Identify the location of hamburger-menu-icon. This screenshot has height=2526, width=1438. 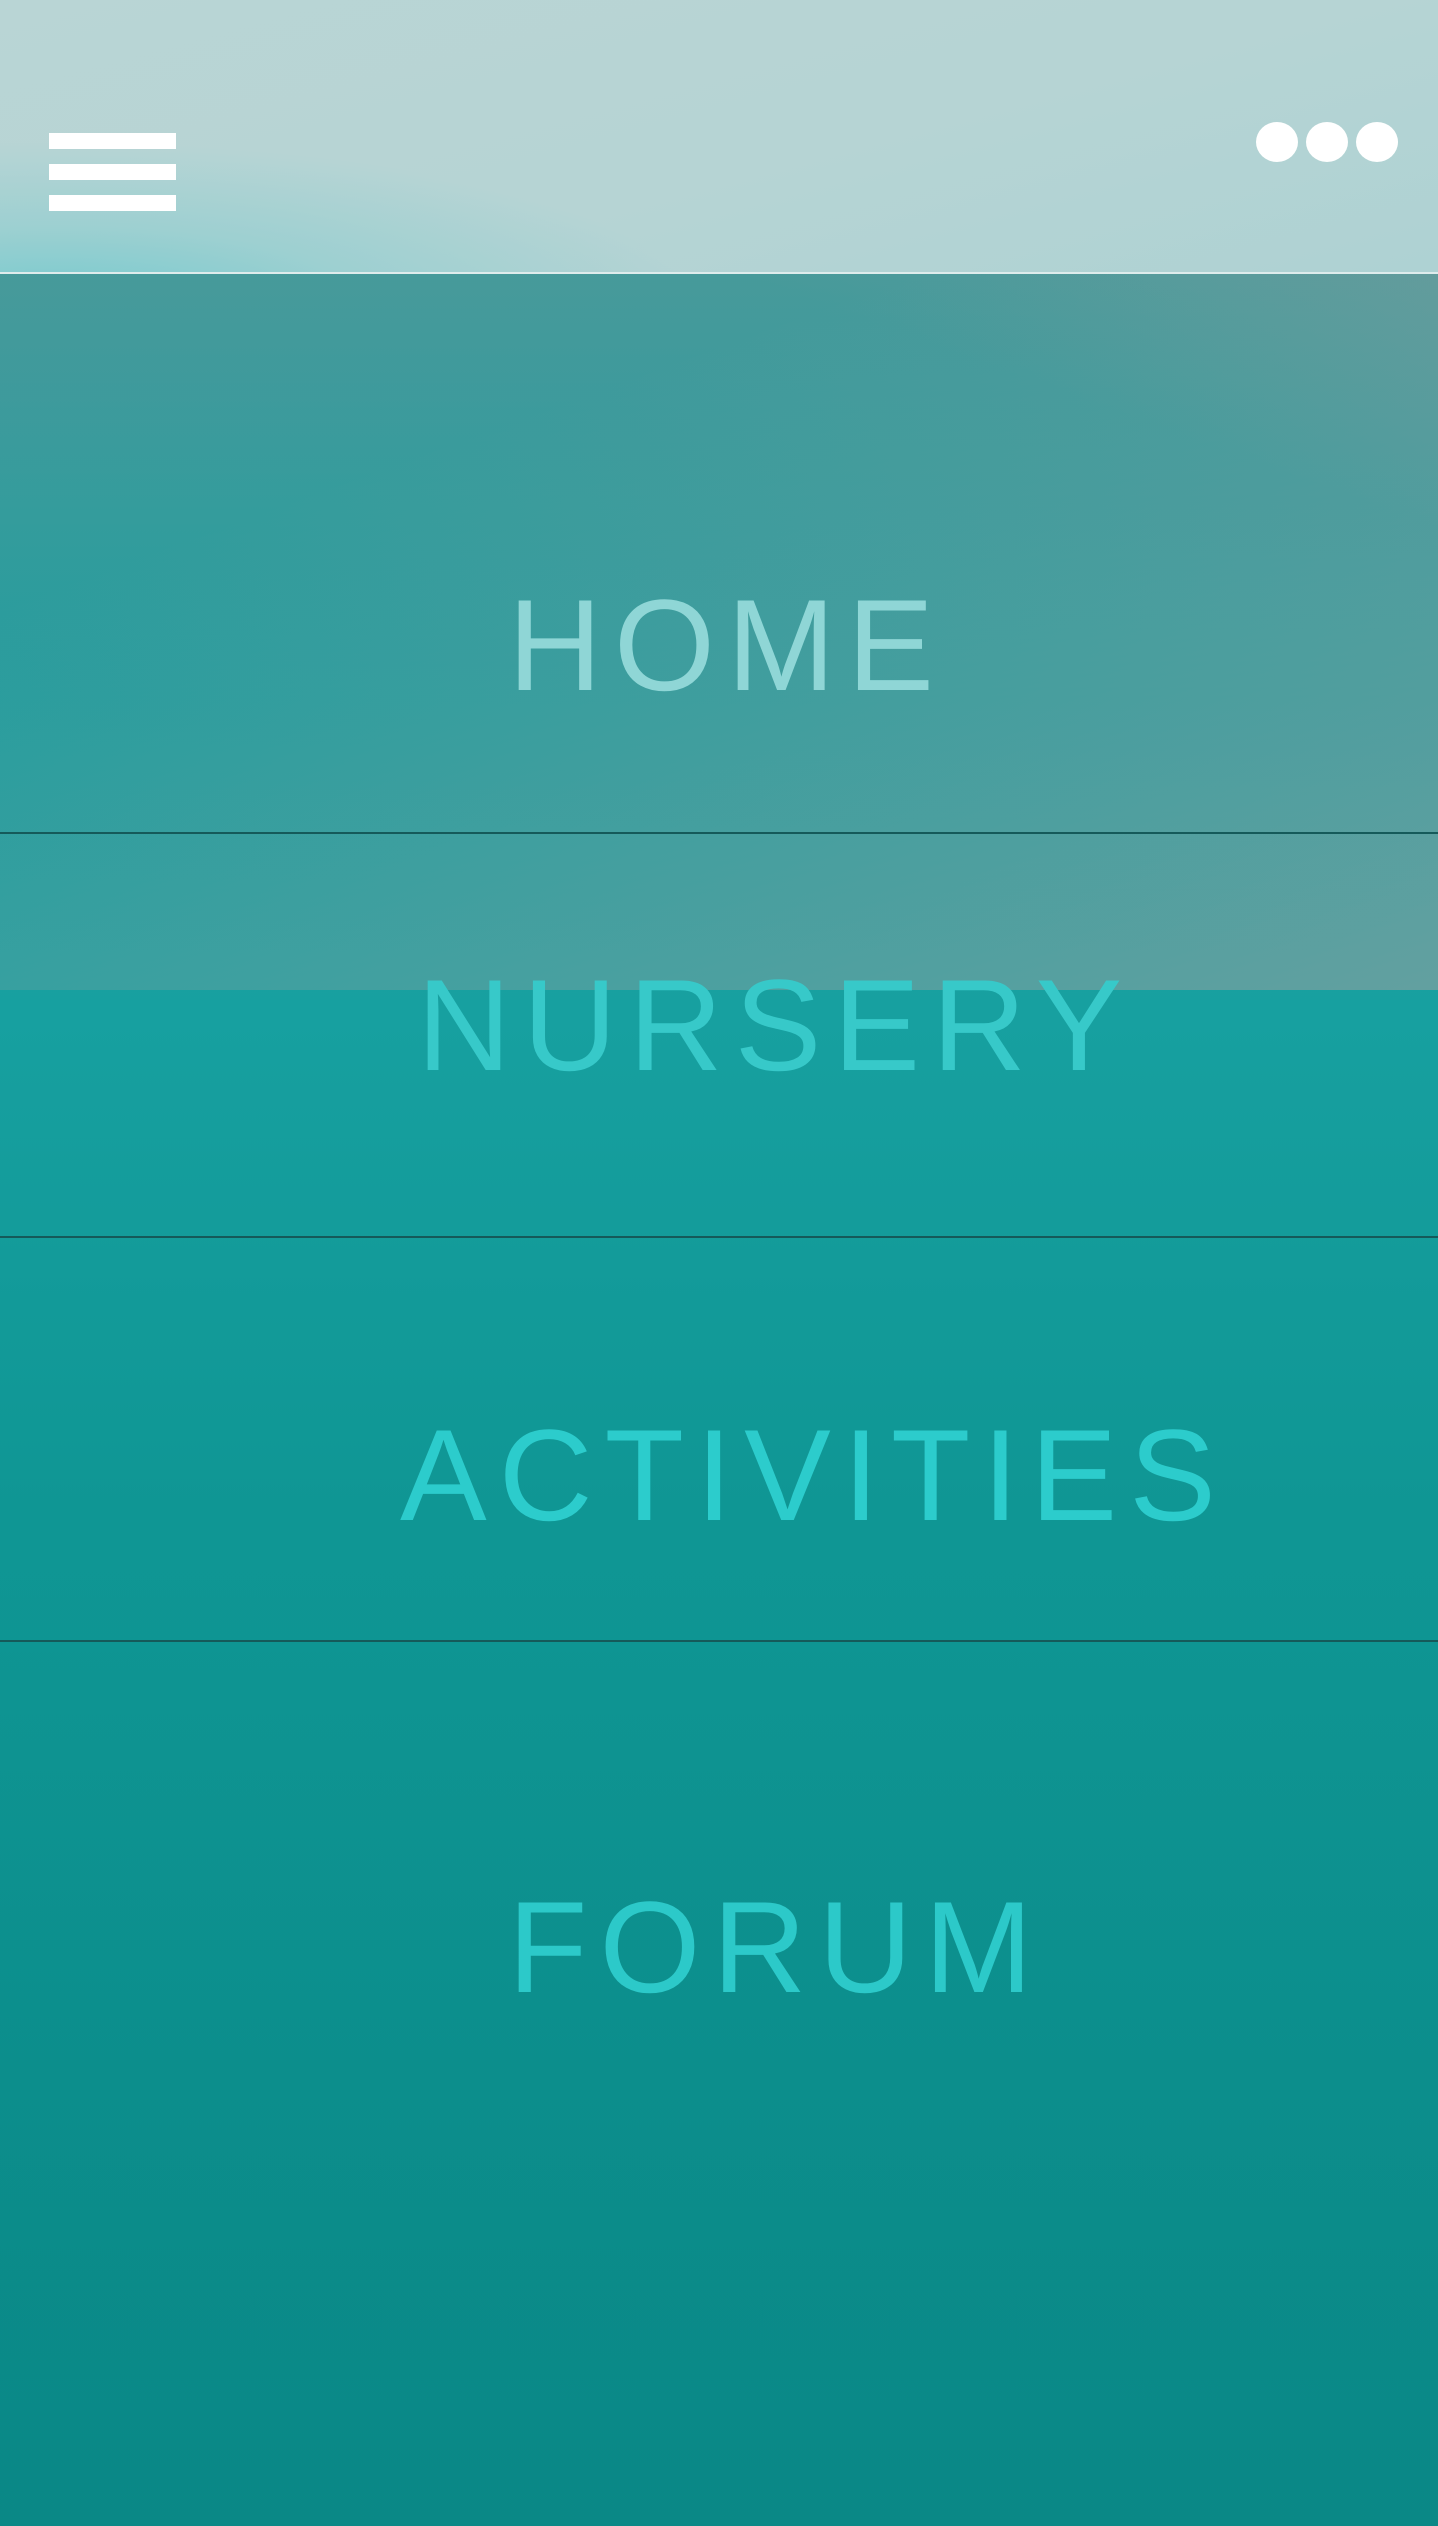
(112, 172).